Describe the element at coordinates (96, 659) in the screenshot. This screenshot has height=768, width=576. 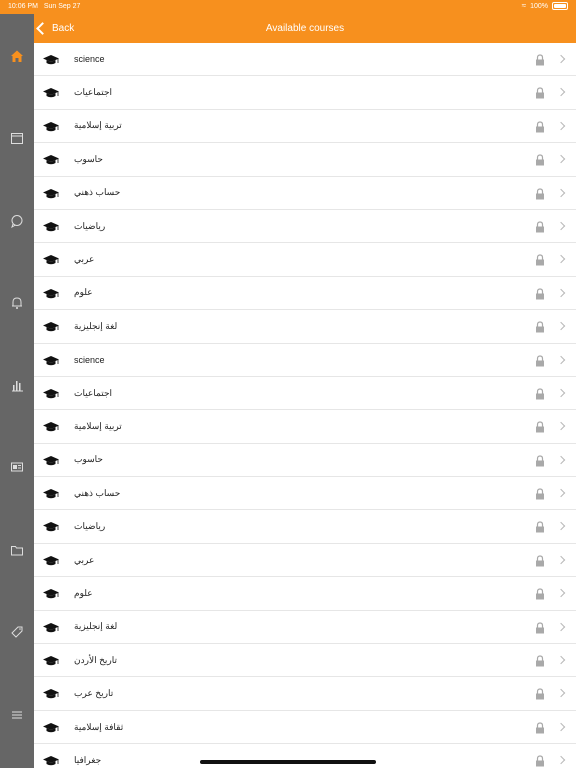
I see `course-name: تاريخ الأردن` at that location.